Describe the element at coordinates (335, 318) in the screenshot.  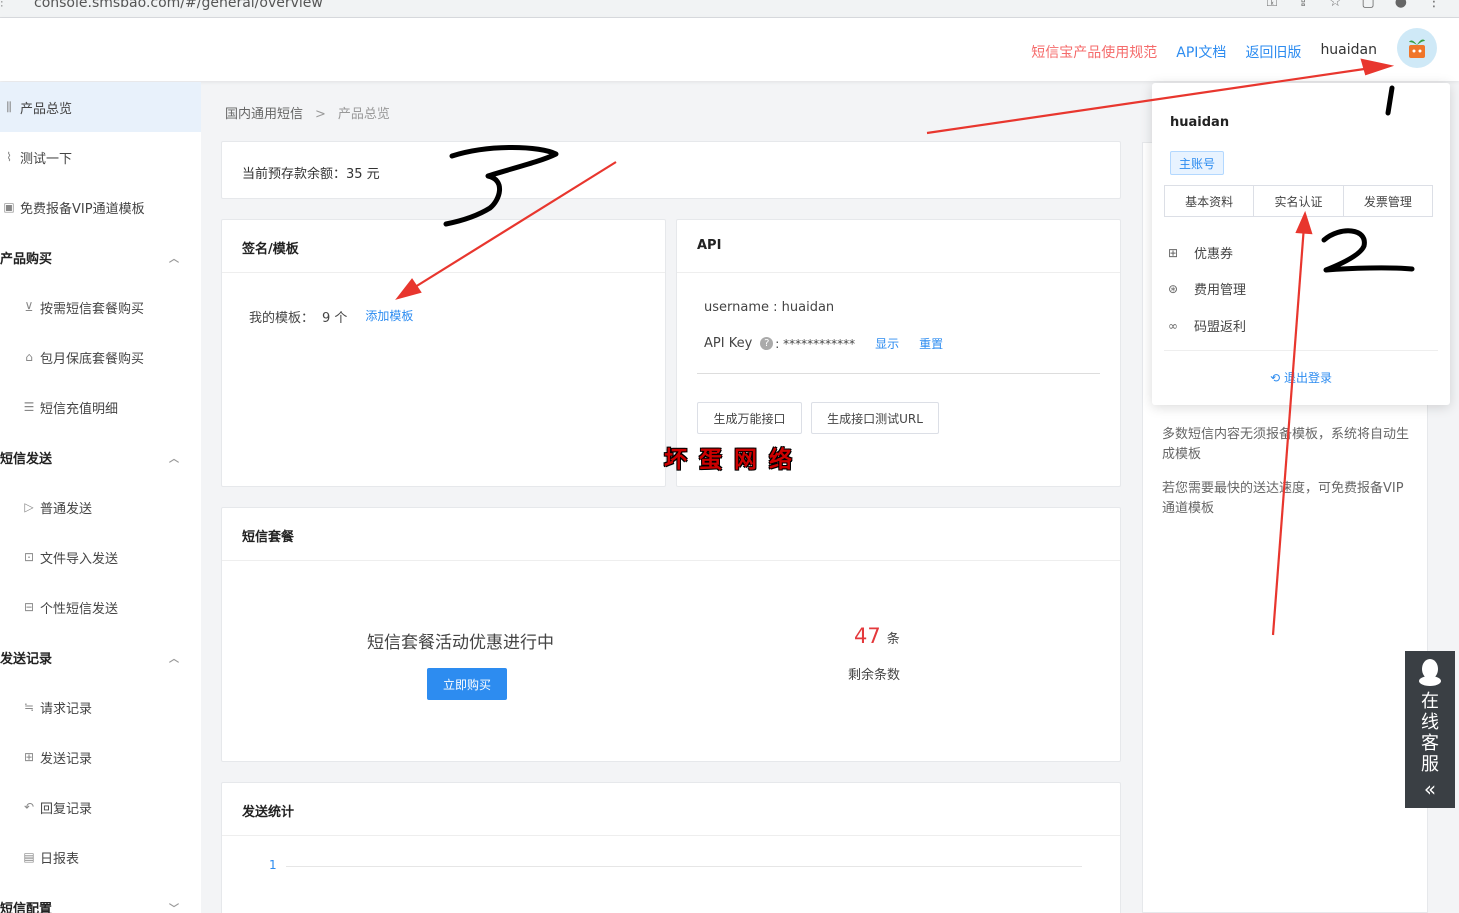
I see `my-templates-count: 9 个` at that location.